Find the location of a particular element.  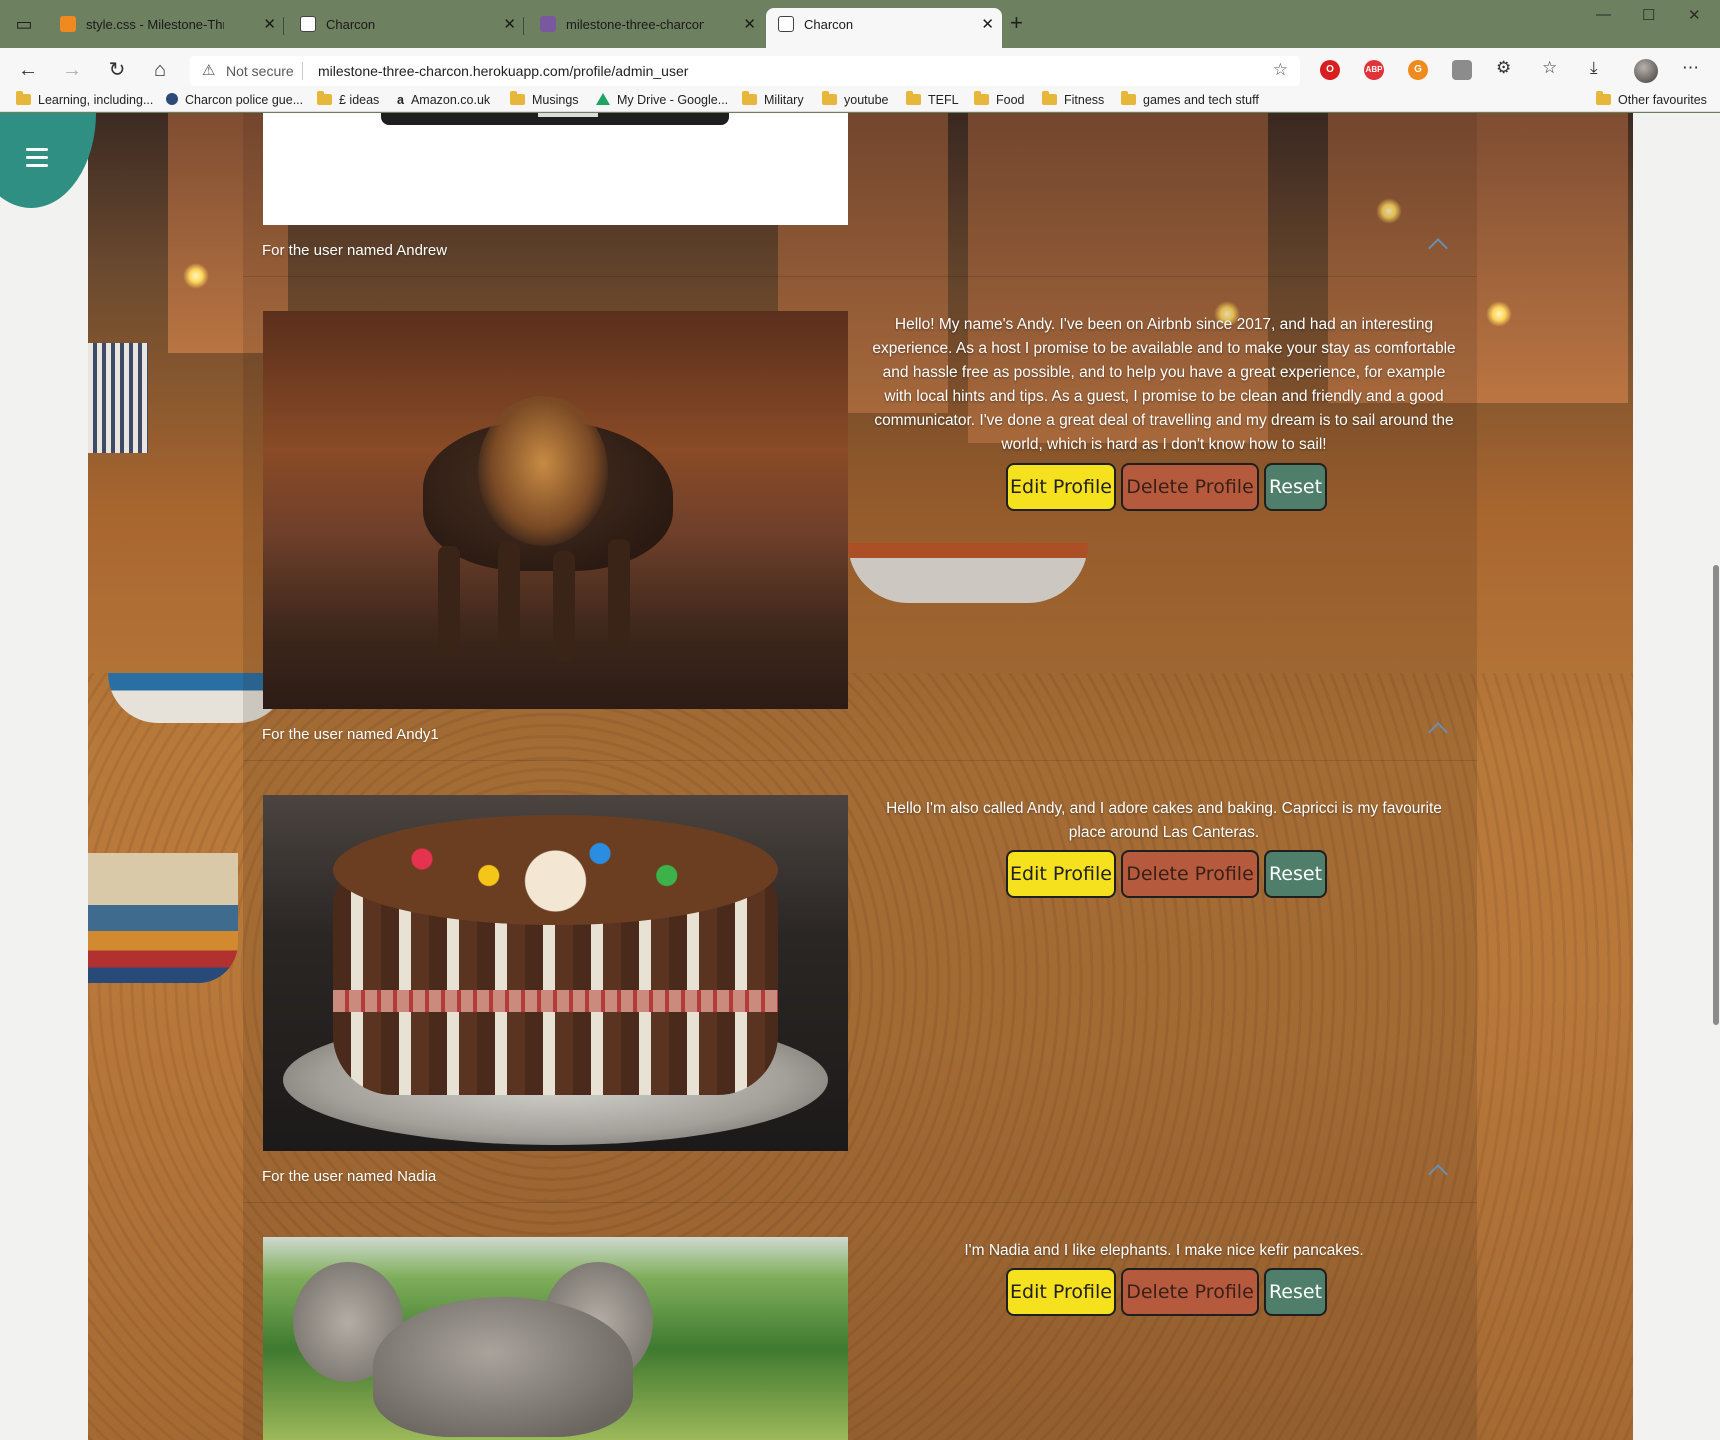

favourites-icon: ☆ is located at coordinates (1549, 68).